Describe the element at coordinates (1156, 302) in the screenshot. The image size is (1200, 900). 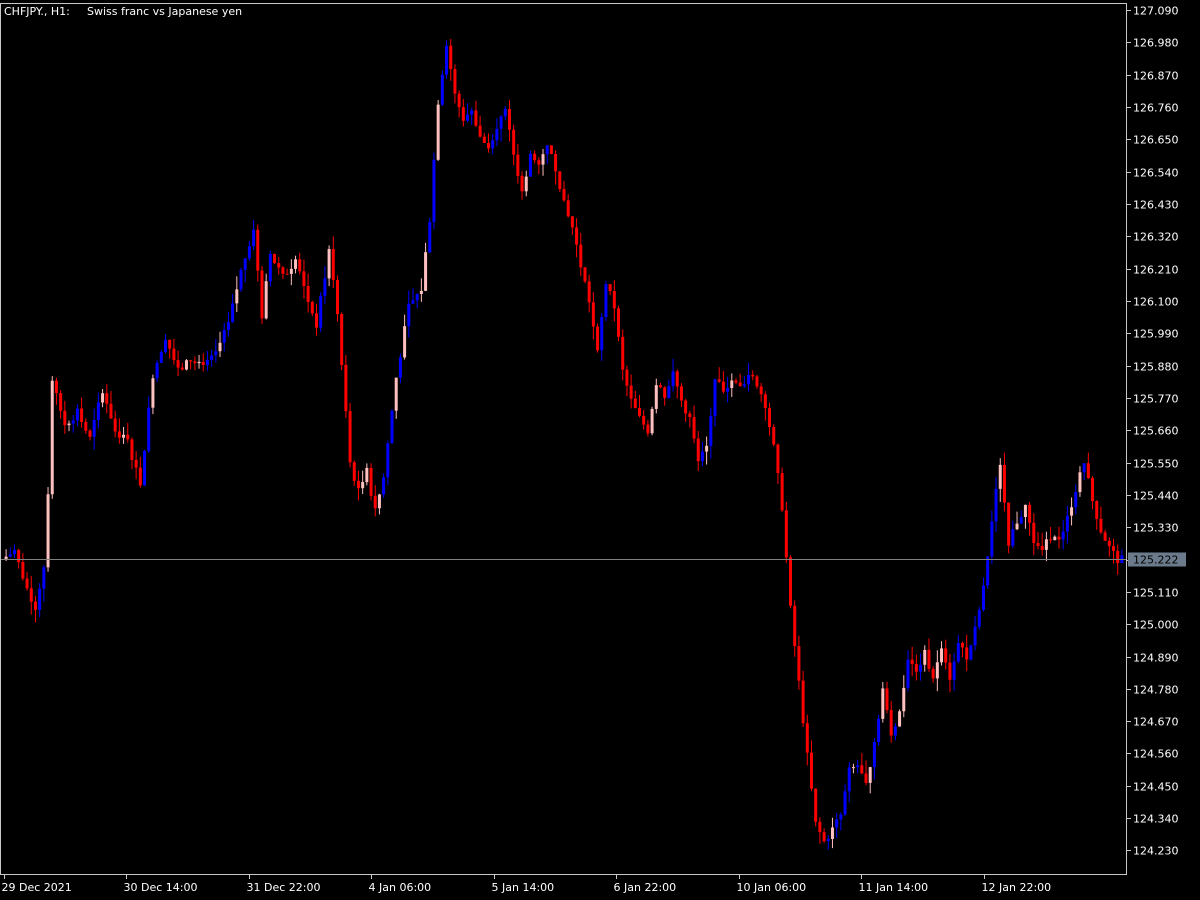
I see `y-tick-label: 126.100` at that location.